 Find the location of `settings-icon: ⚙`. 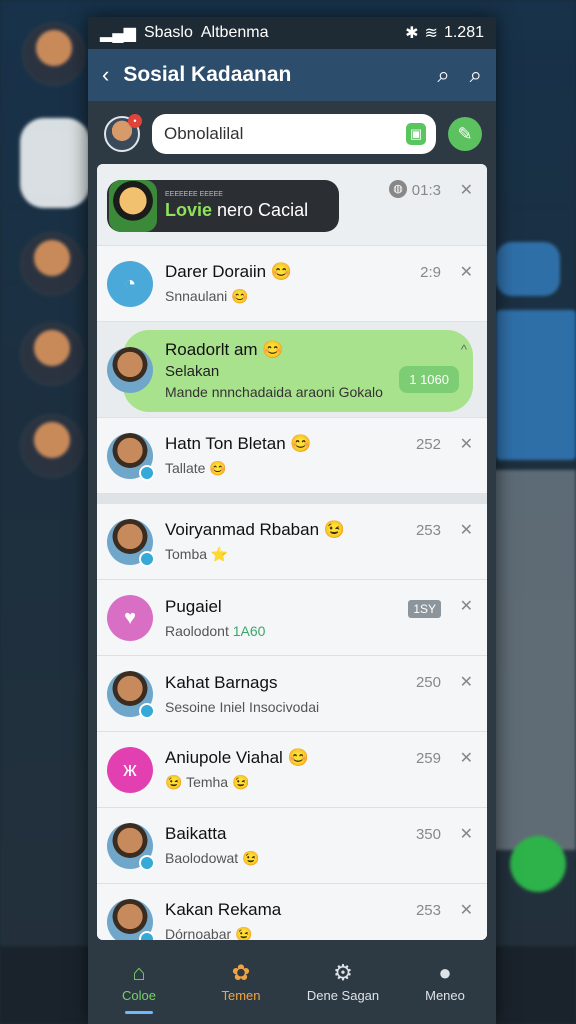

settings-icon: ⚙ is located at coordinates (343, 972).